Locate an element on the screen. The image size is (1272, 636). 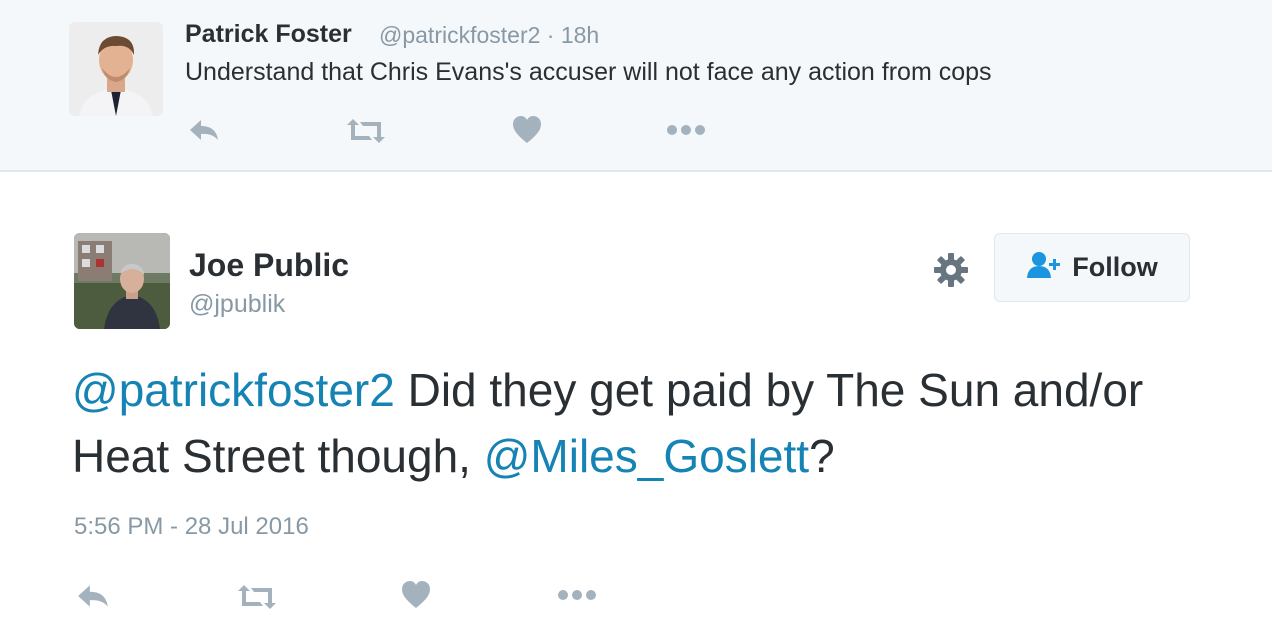
parent-time-ago: · 18h is located at coordinates (573, 35).